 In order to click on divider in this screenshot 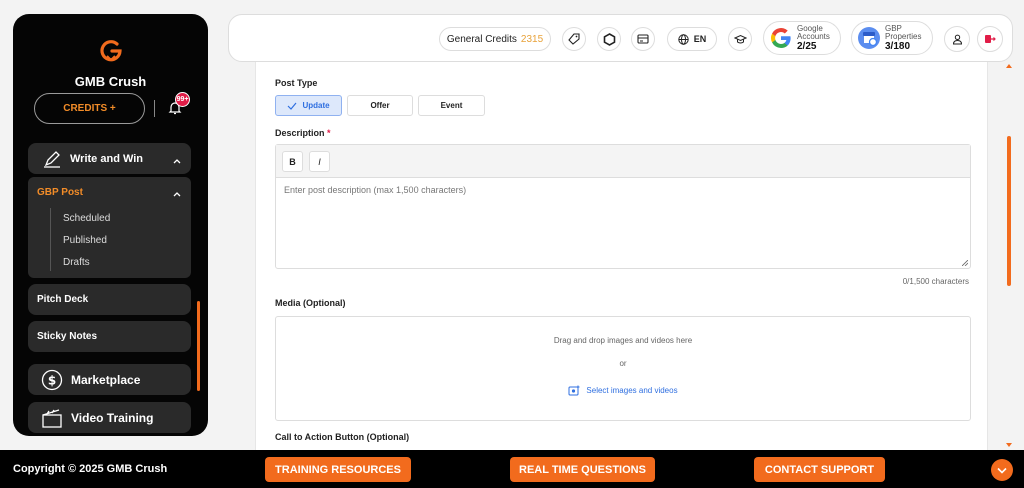, I will do `click(154, 108)`.